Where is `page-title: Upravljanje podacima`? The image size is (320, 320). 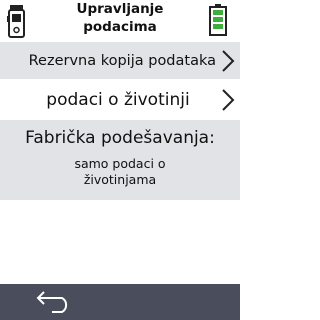
page-title: Upravljanje podacima is located at coordinates (120, 18).